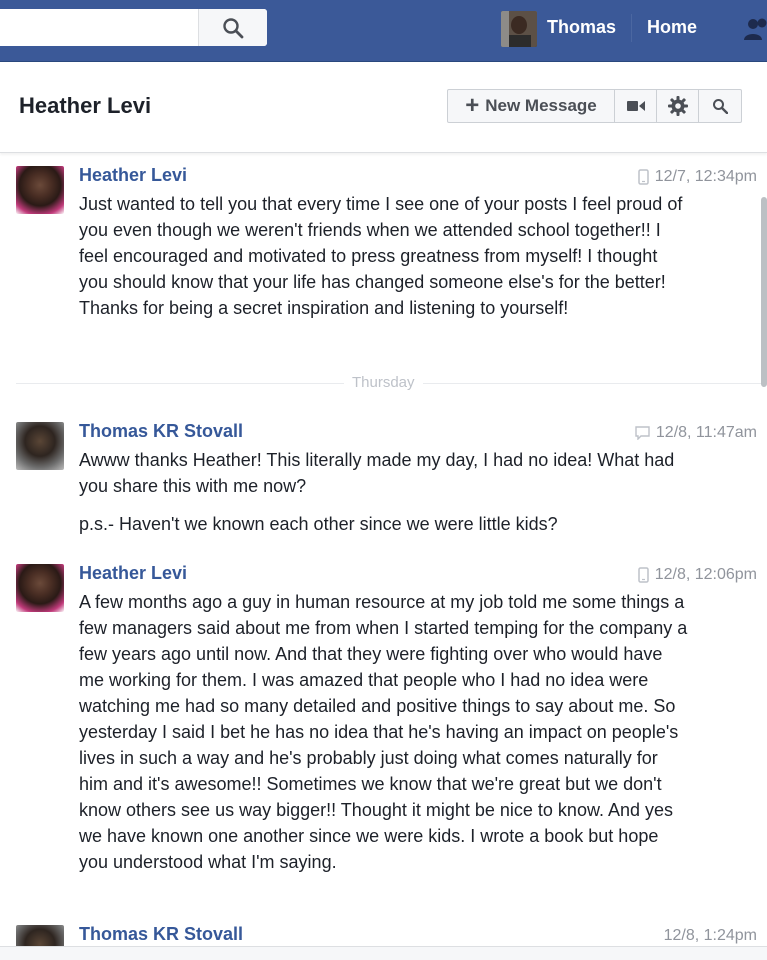 The width and height of the screenshot is (767, 960). Describe the element at coordinates (764, 292) in the screenshot. I see `scrollbar` at that location.